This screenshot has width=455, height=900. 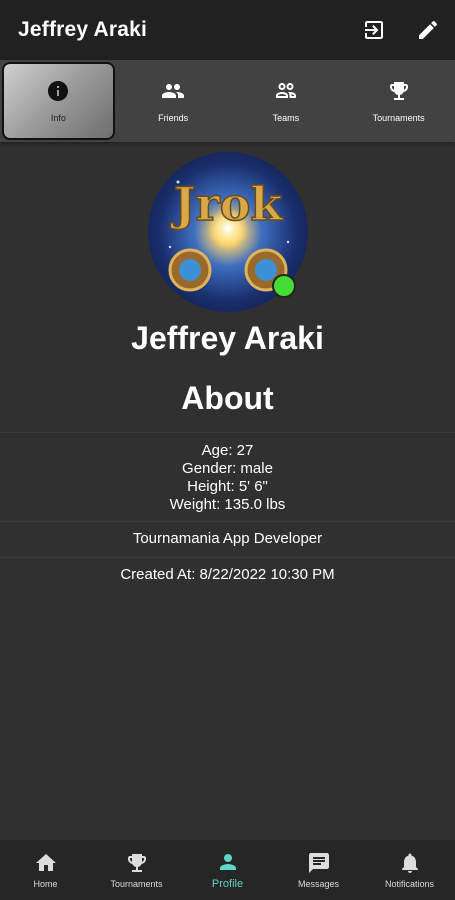 What do you see at coordinates (58, 118) in the screenshot?
I see `tab-label: Info` at bounding box center [58, 118].